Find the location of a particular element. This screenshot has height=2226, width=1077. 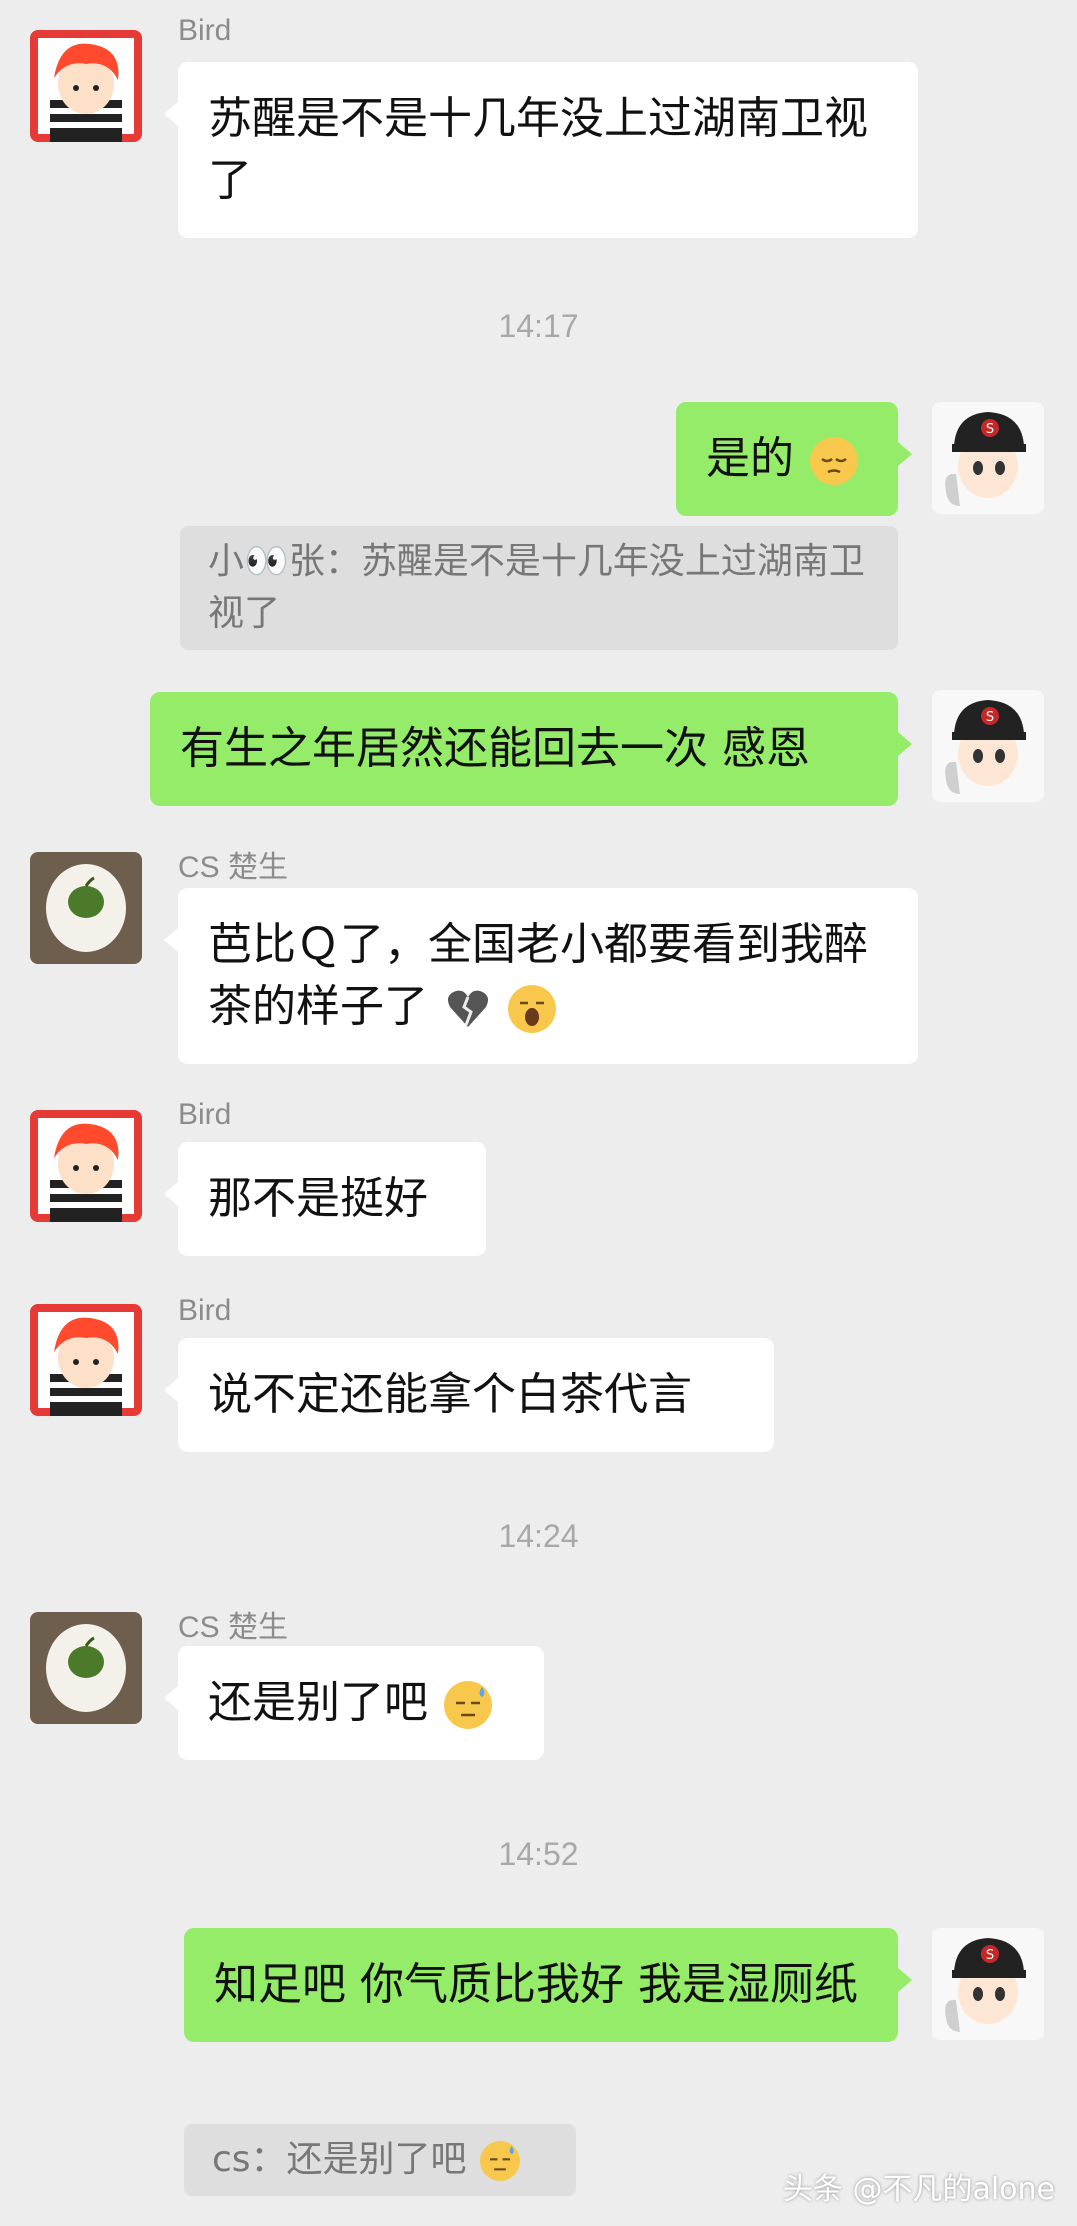

pensive-emoji-icon is located at coordinates (834, 461).